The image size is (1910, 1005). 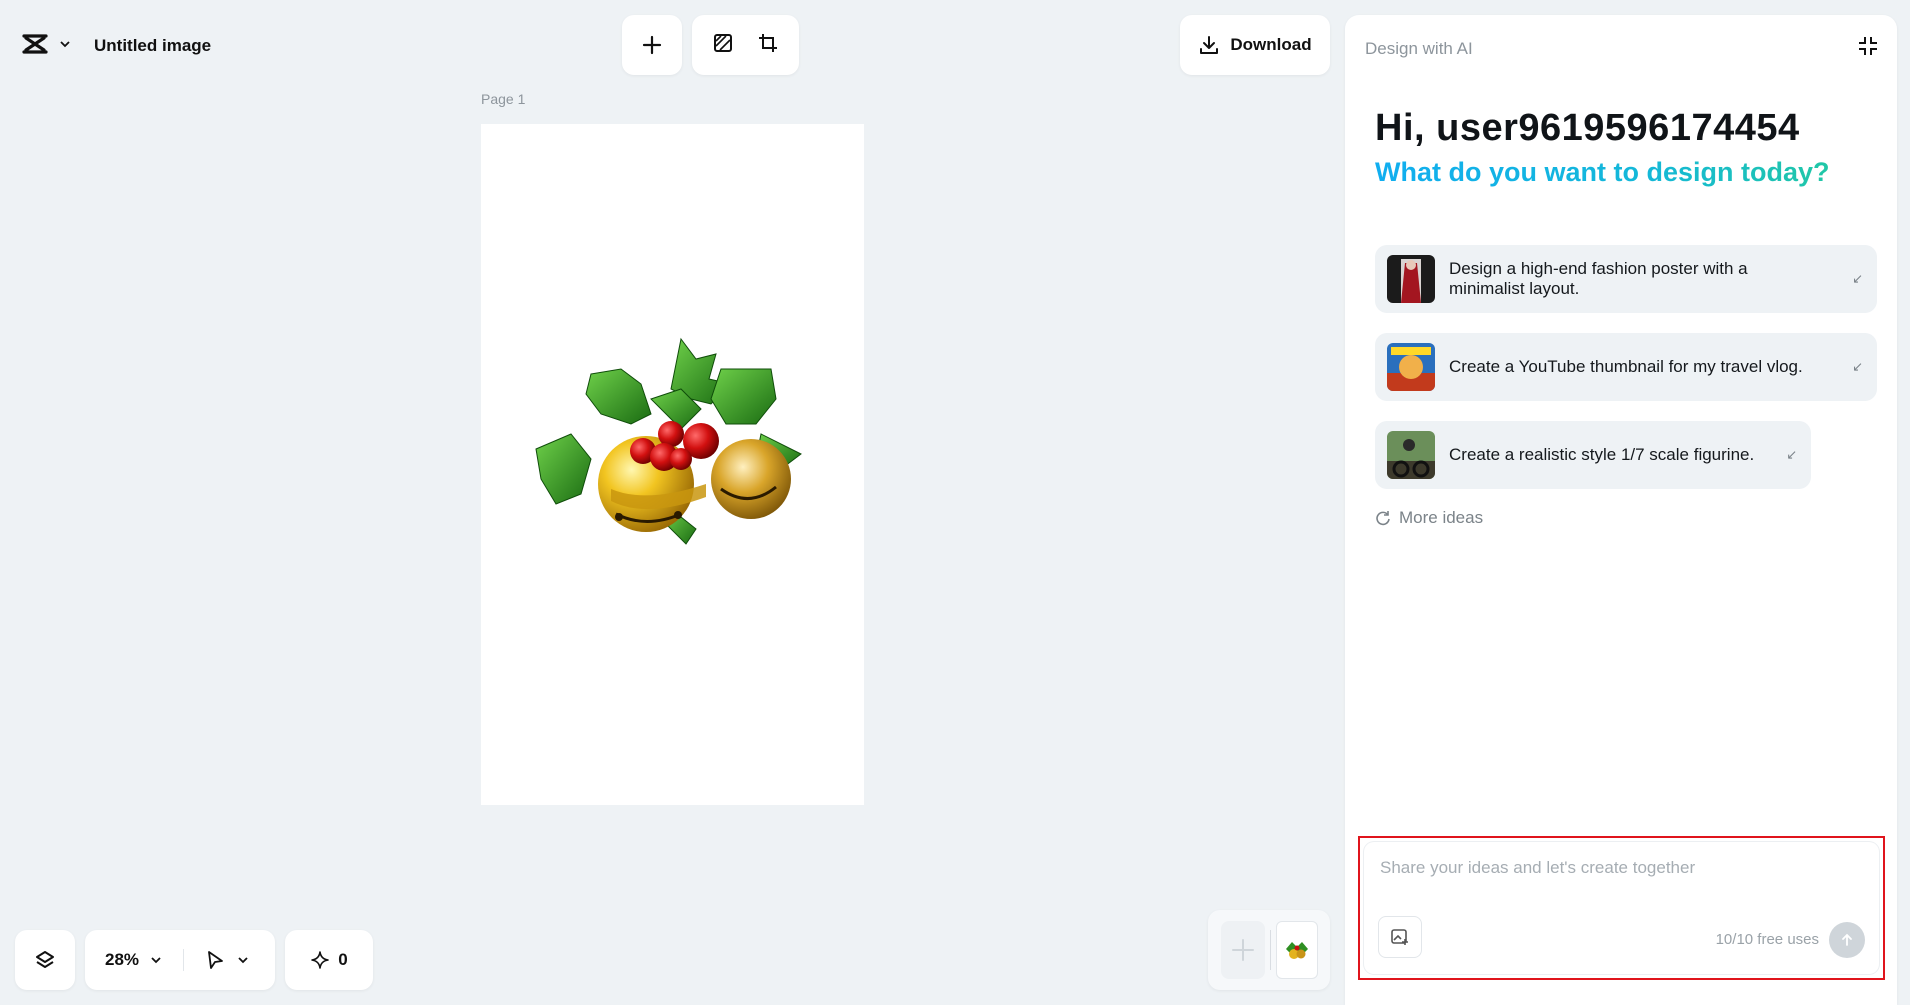 I want to click on collapse-panel-button, so click(x=1868, y=48).